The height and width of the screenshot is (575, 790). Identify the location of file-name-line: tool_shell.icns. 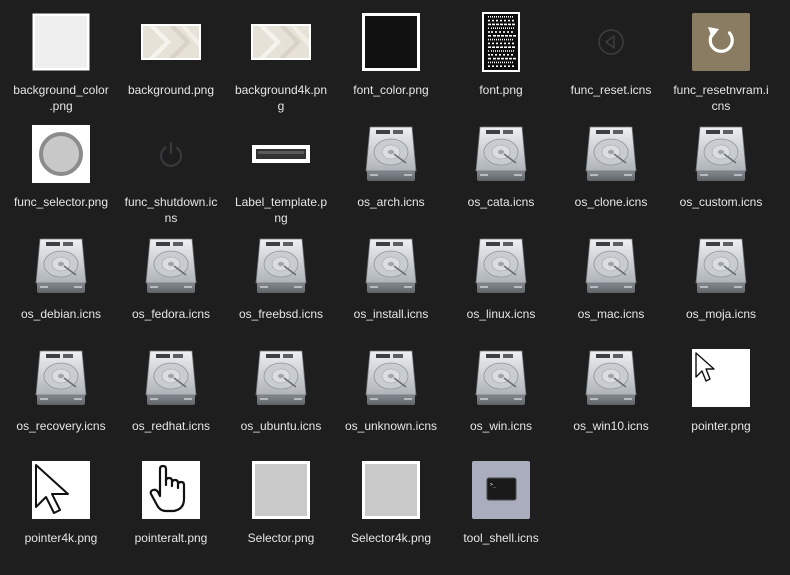
(501, 538).